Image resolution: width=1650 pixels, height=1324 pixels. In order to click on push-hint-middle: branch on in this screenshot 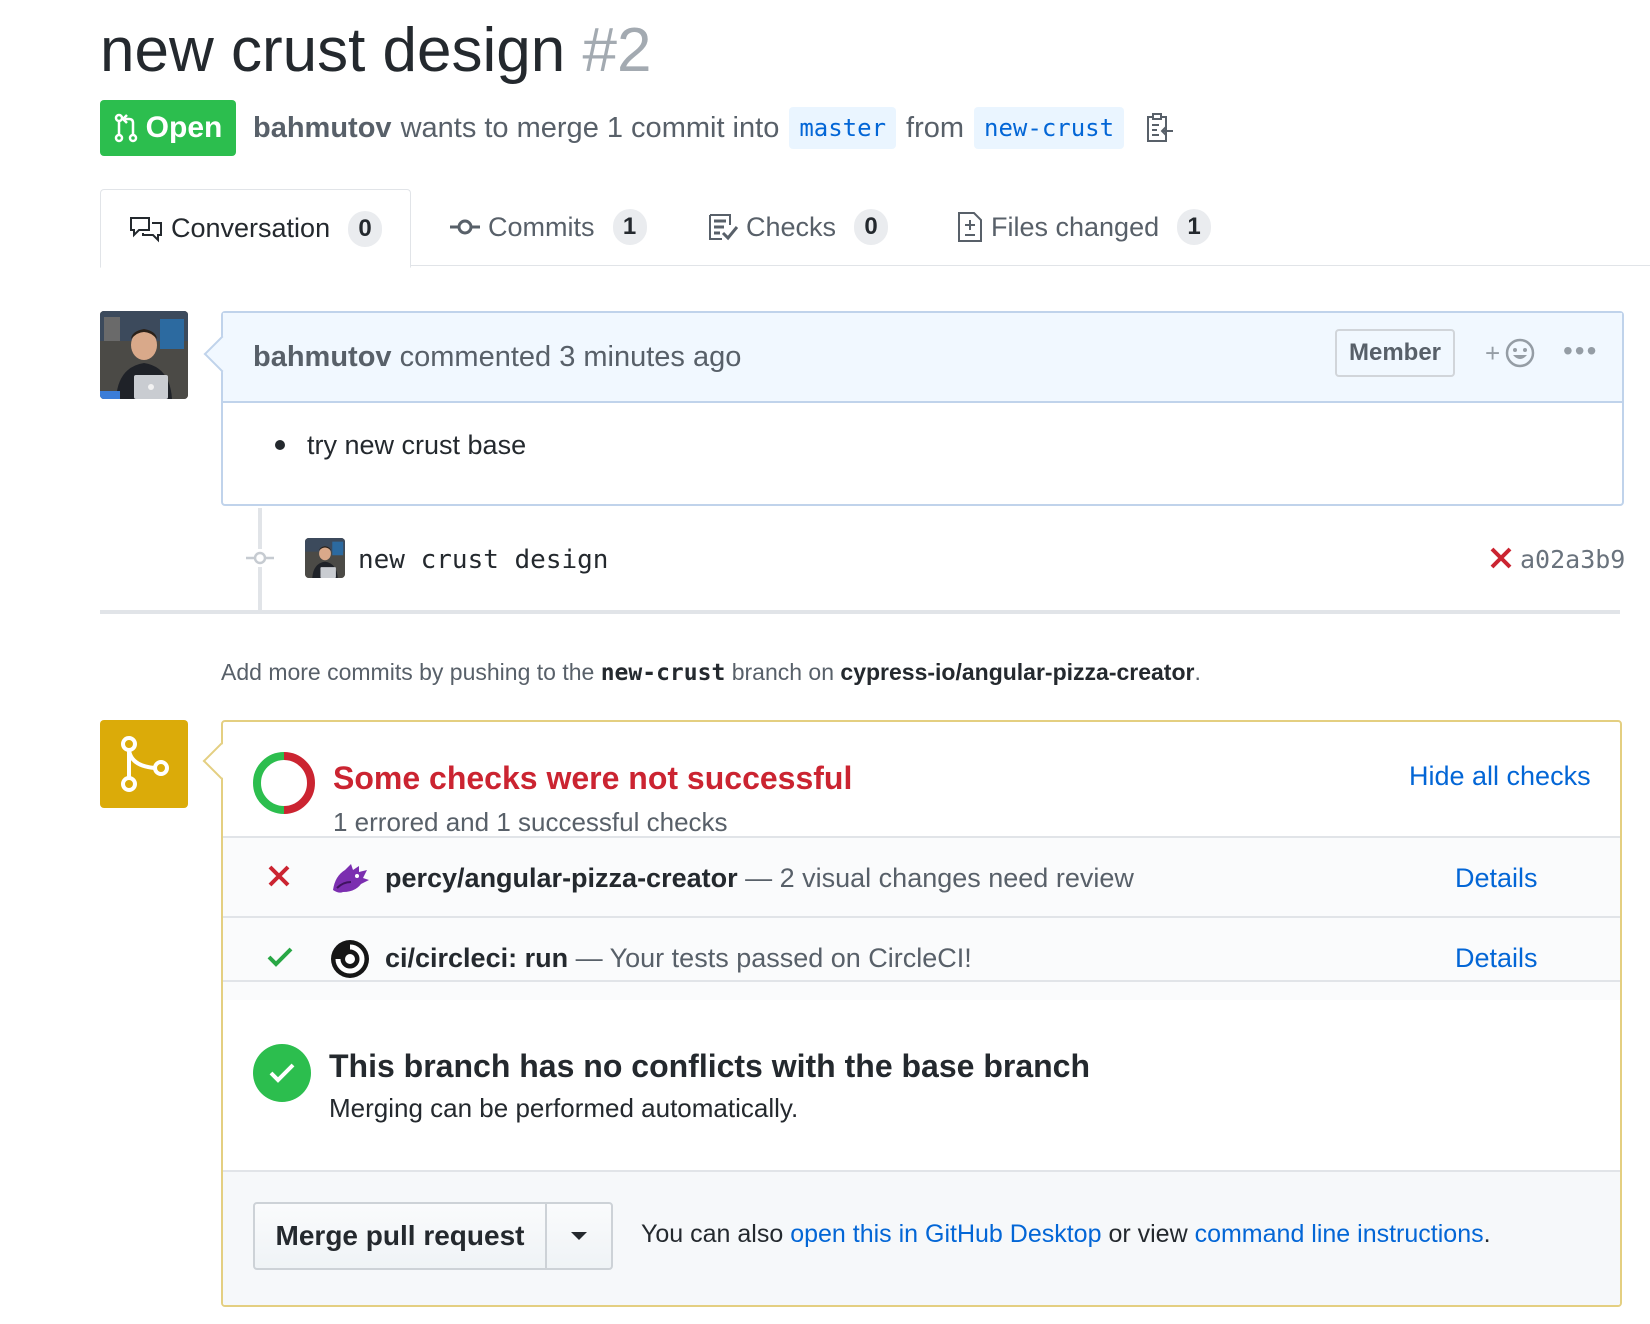, I will do `click(783, 672)`.